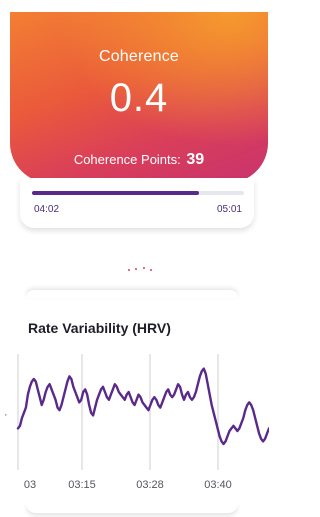 This screenshot has height=517, width=320. Describe the element at coordinates (128, 485) in the screenshot. I see `hrv-x-ticks: 03 03:15 03:28 03:40` at that location.